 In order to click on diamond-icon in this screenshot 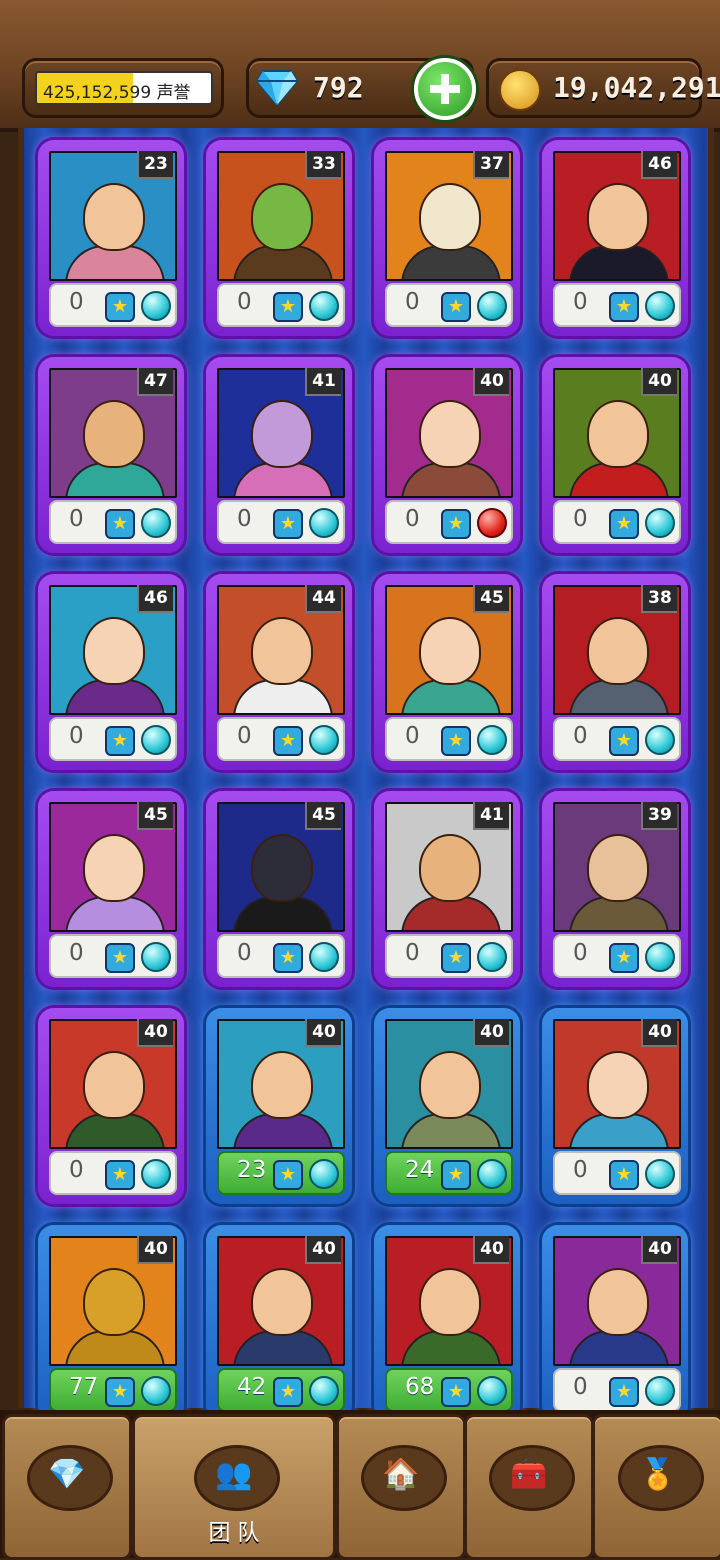, I will do `click(277, 87)`.